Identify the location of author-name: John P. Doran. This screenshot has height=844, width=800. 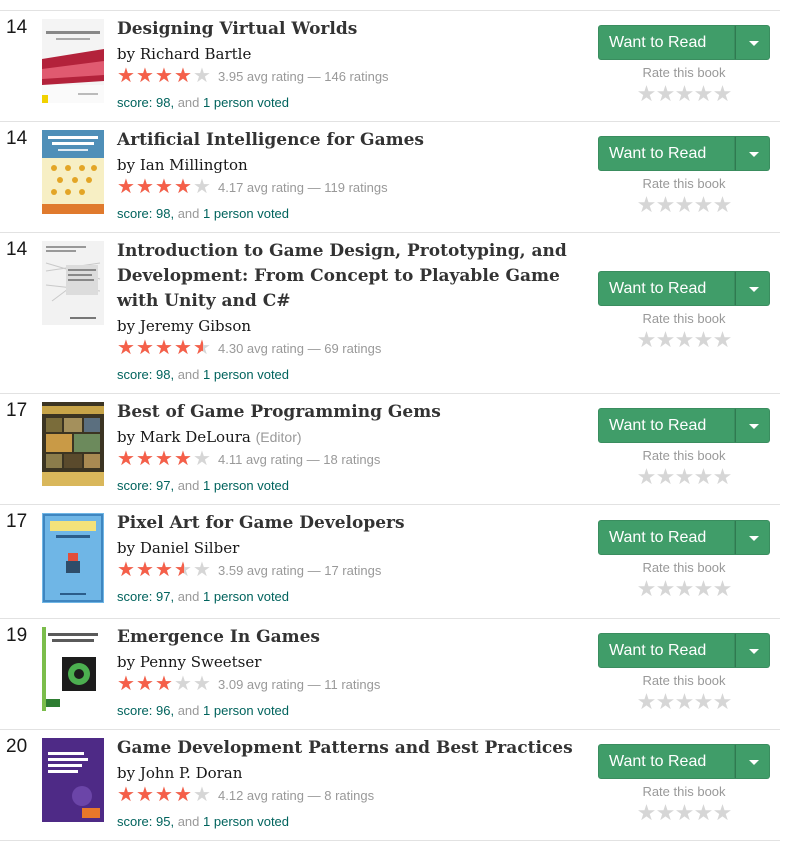
(191, 773).